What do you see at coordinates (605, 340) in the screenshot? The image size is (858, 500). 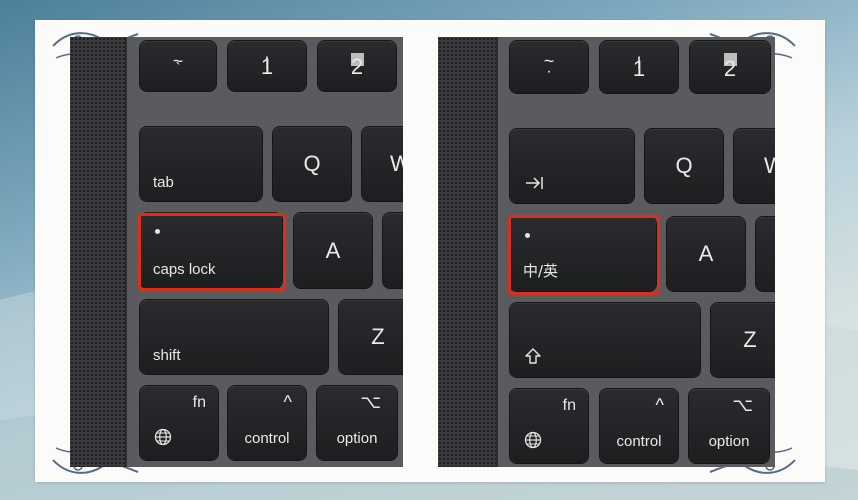 I see `key-shift` at bounding box center [605, 340].